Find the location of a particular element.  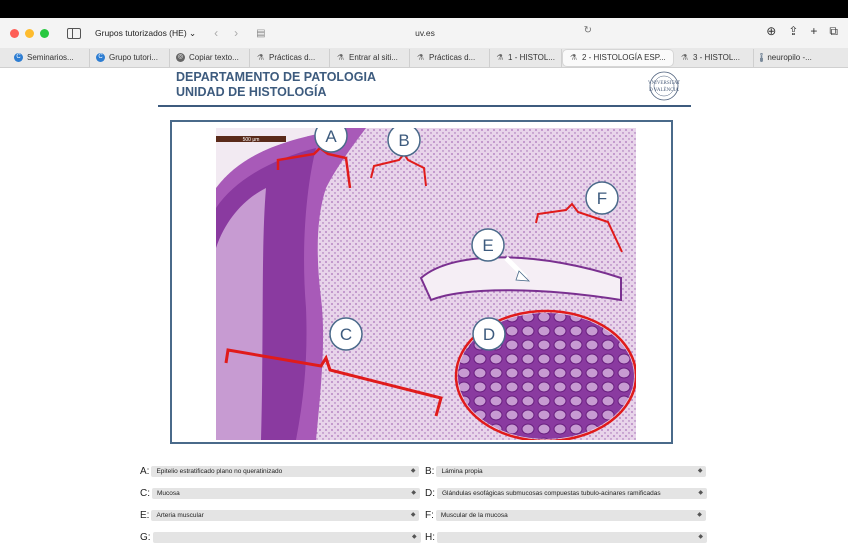

answer-row-f: F: Muscular de la mucosa ◆ is located at coordinates (565, 515).